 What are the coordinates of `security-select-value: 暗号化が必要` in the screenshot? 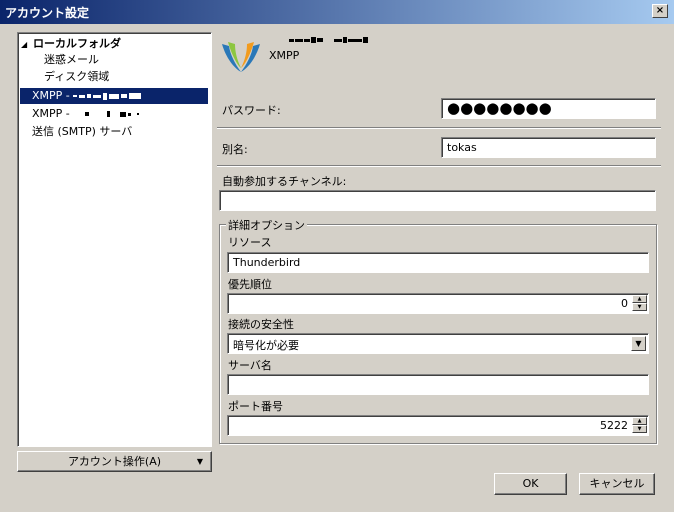 It's located at (266, 345).